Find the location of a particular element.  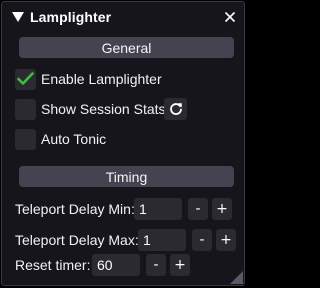

enable-lamplighter-checkbox is located at coordinates (25, 79).